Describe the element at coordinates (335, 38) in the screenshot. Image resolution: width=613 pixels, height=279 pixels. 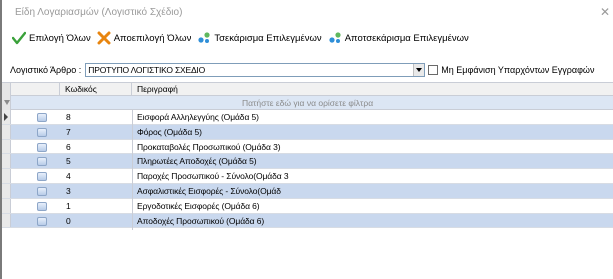
I see `untick-nodes-icon` at that location.